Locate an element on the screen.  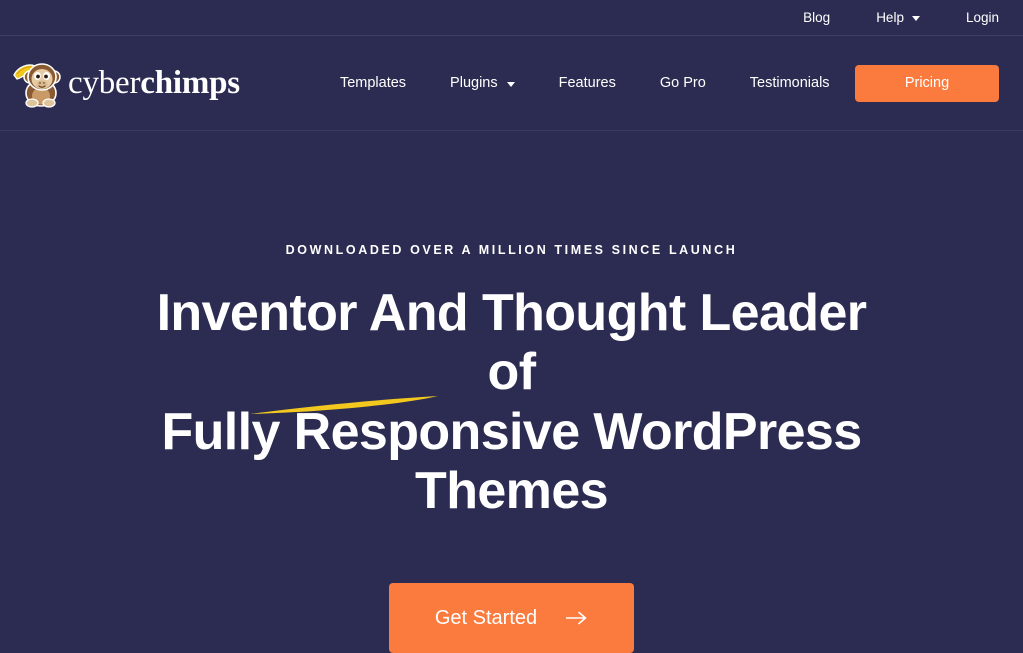
nav-item-label: Plugins is located at coordinates (474, 83).